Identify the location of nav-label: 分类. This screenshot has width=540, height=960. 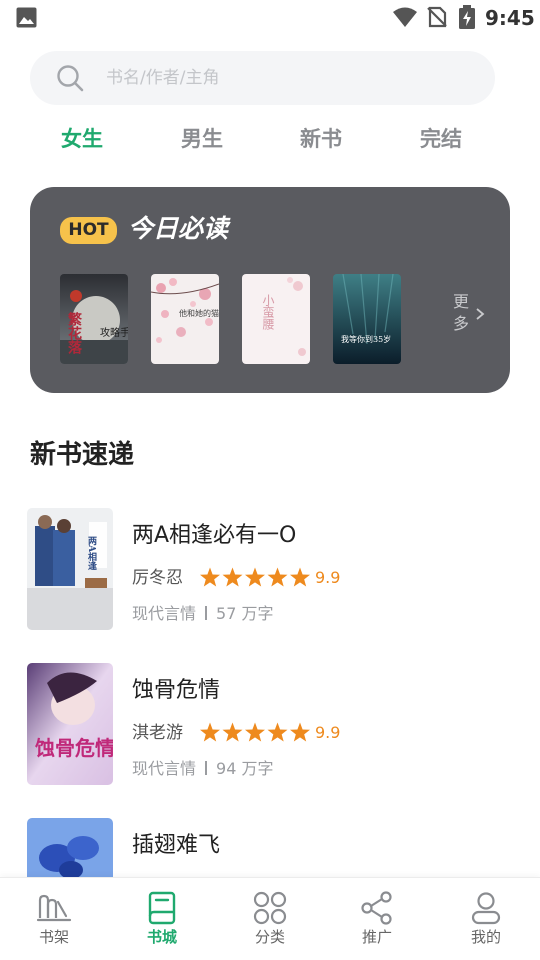
(269, 937).